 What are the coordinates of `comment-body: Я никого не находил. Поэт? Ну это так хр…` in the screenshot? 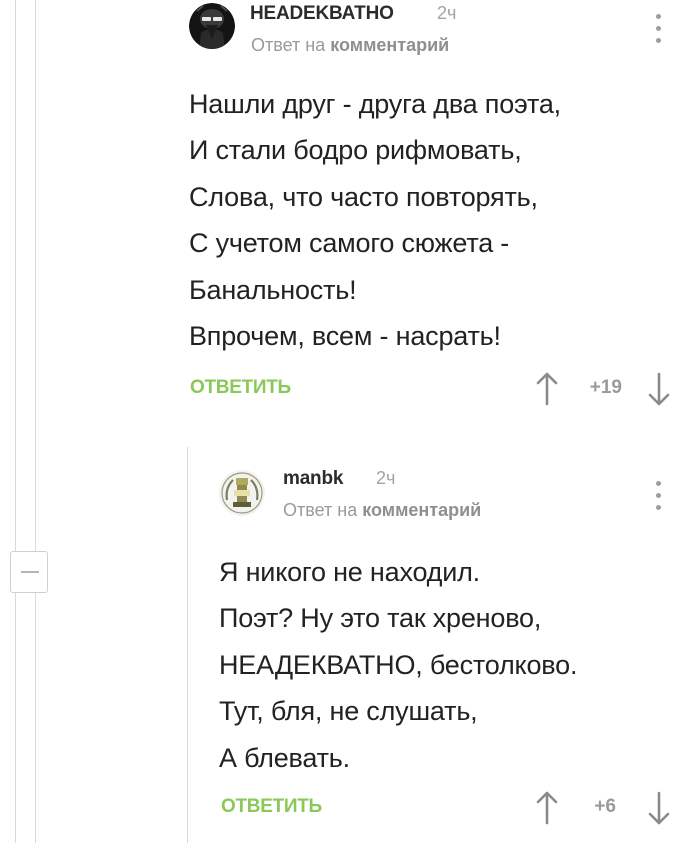 It's located at (398, 665).